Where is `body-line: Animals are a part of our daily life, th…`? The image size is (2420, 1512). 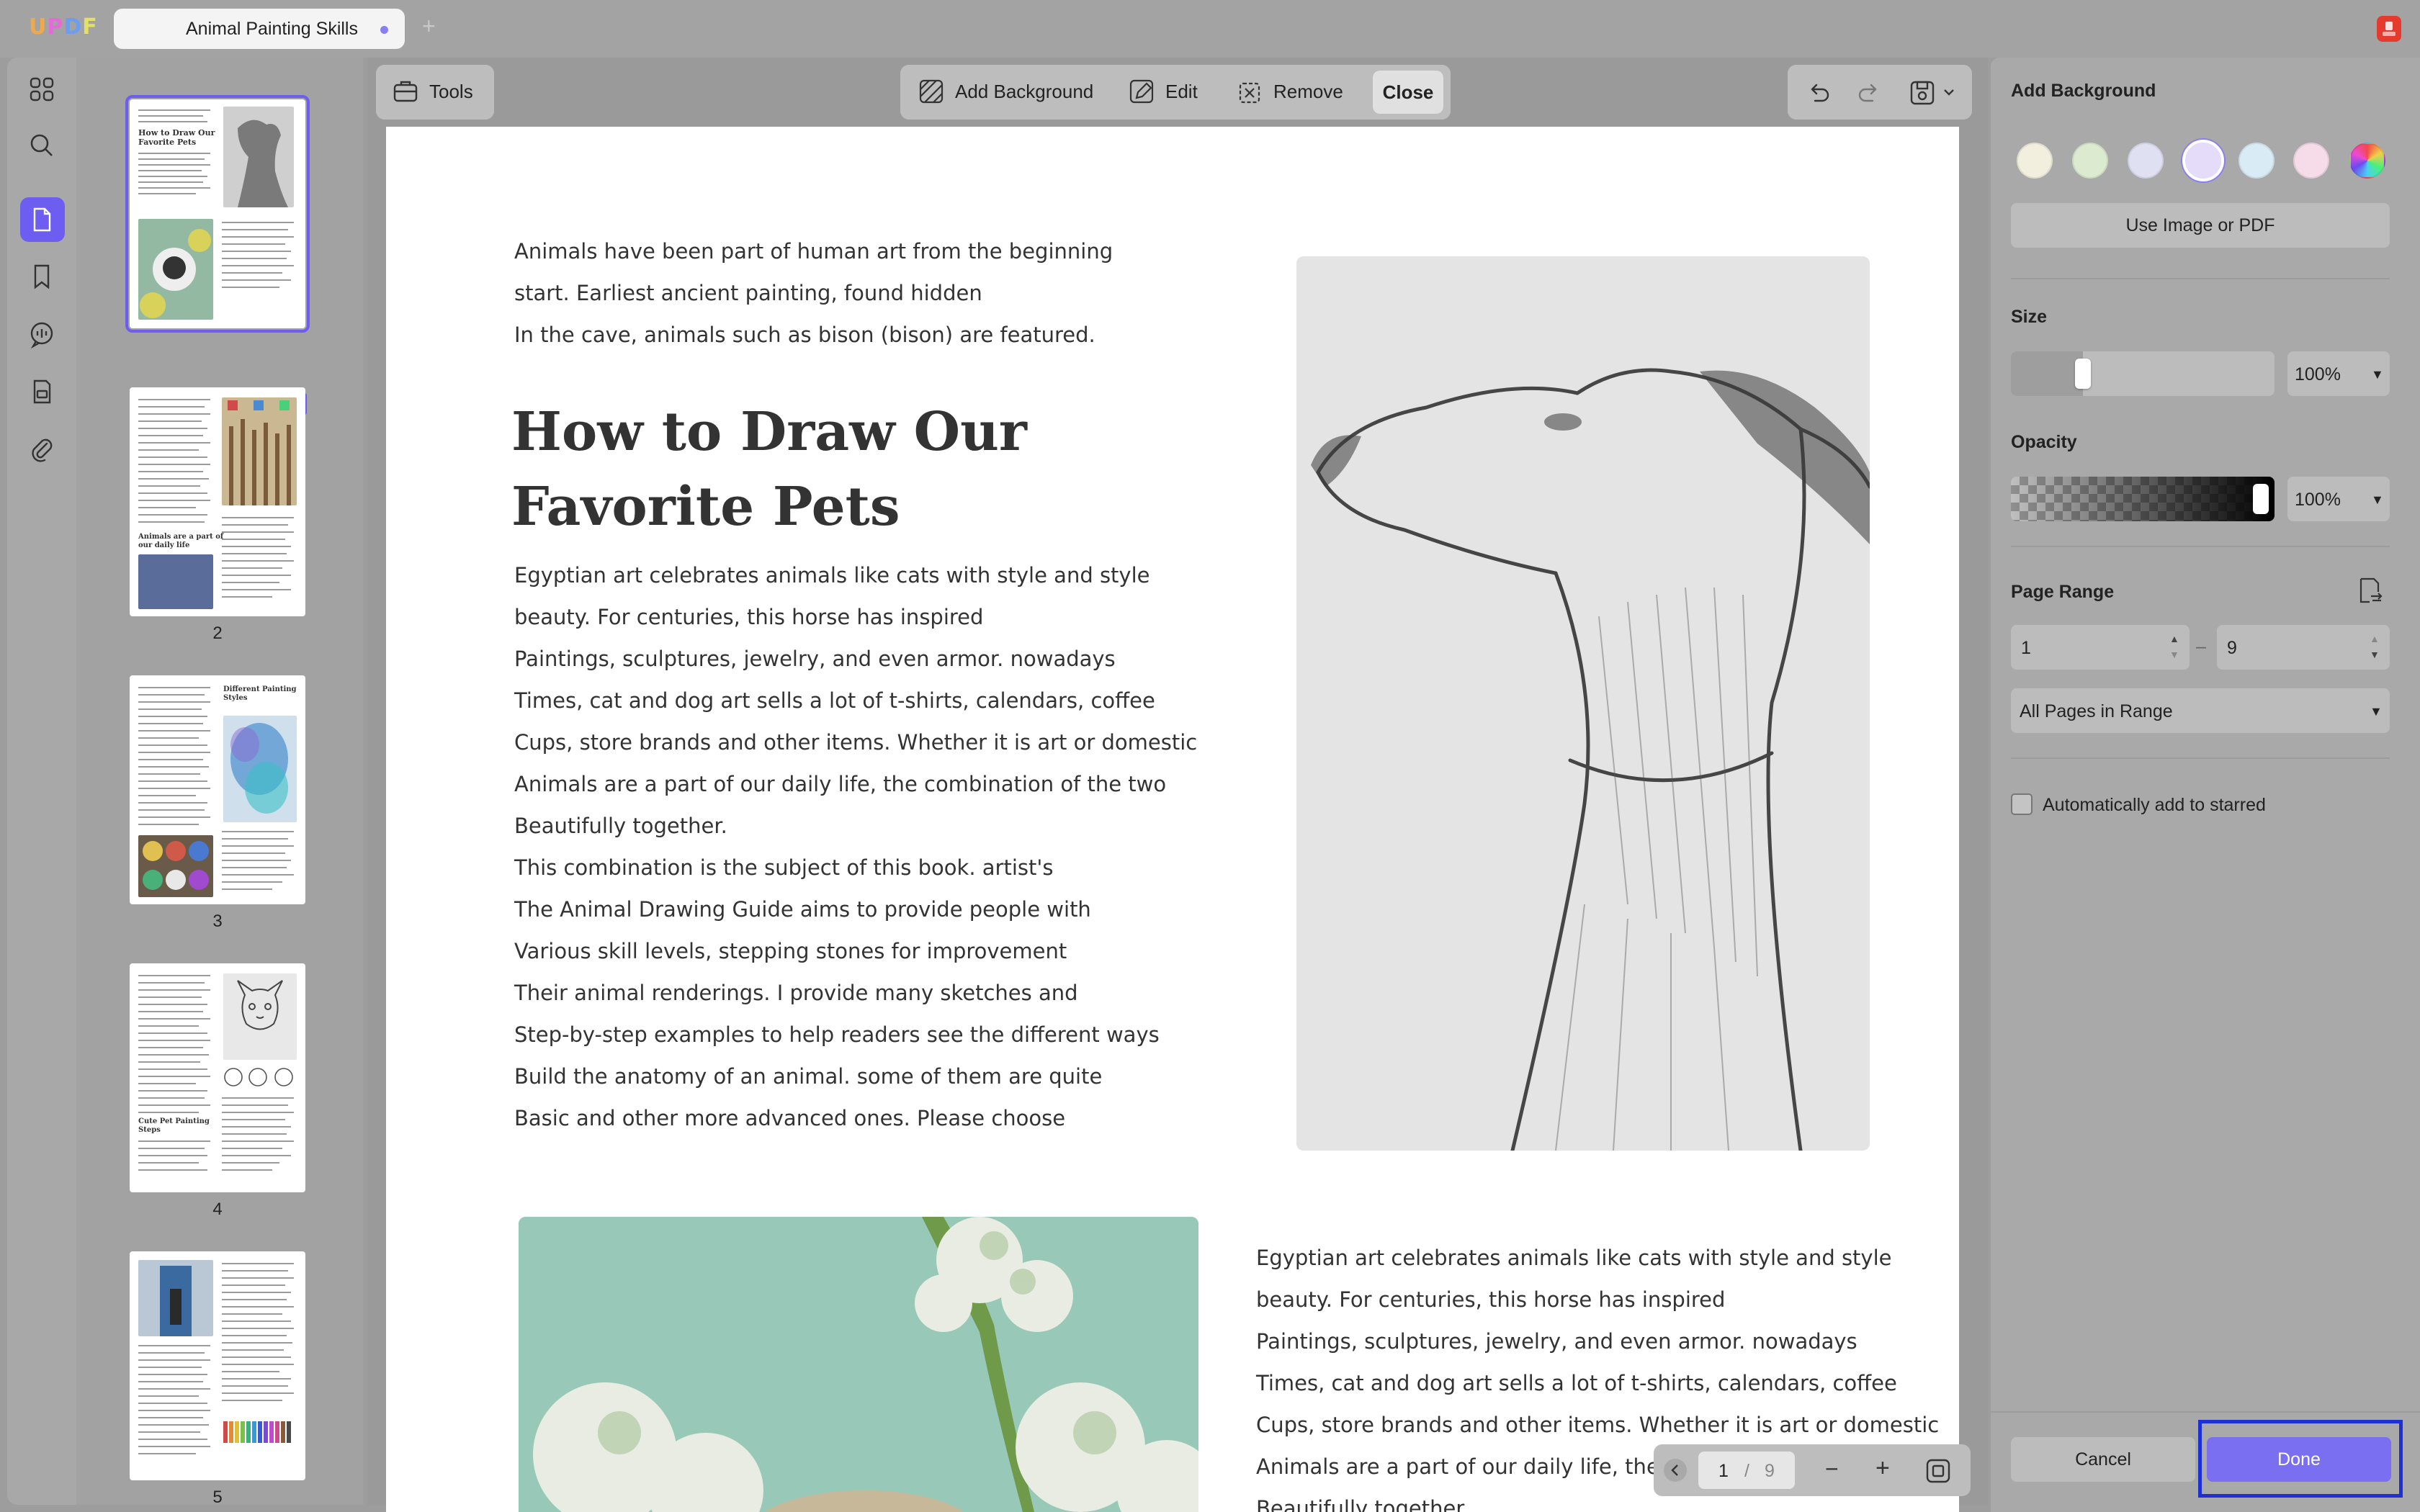 body-line: Animals are a part of our daily life, th… is located at coordinates (840, 784).